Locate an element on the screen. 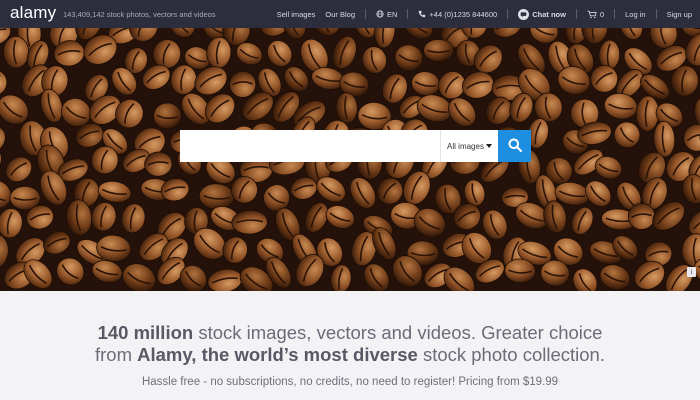 Image resolution: width=700 pixels, height=400 pixels. chat-icon is located at coordinates (524, 14).